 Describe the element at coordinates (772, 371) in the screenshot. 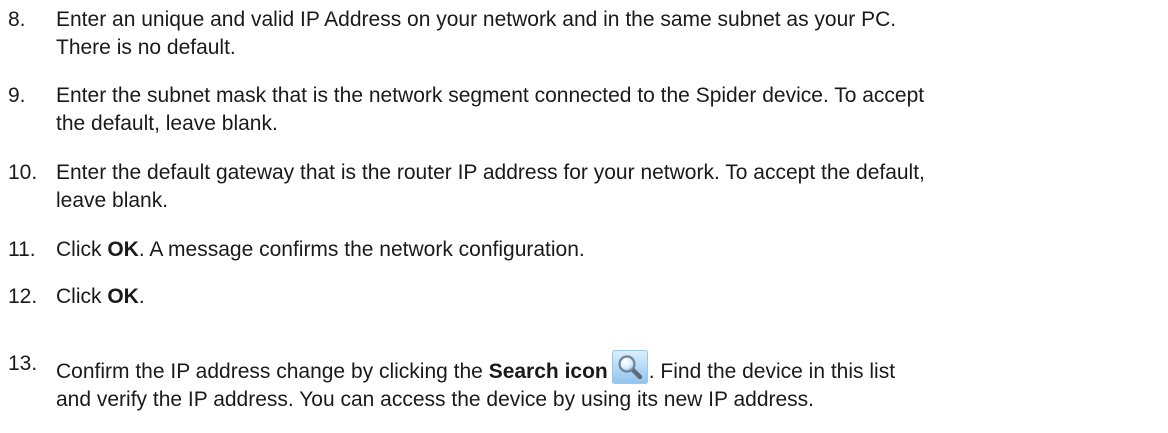

I see `step-suffix: . Find the device in this list` at that location.